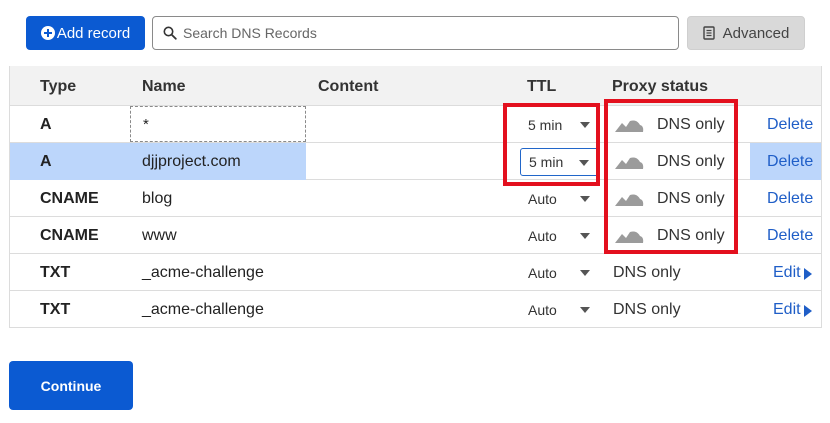 The height and width of the screenshot is (423, 830). What do you see at coordinates (93, 33) in the screenshot?
I see `add-record-label: Add record` at bounding box center [93, 33].